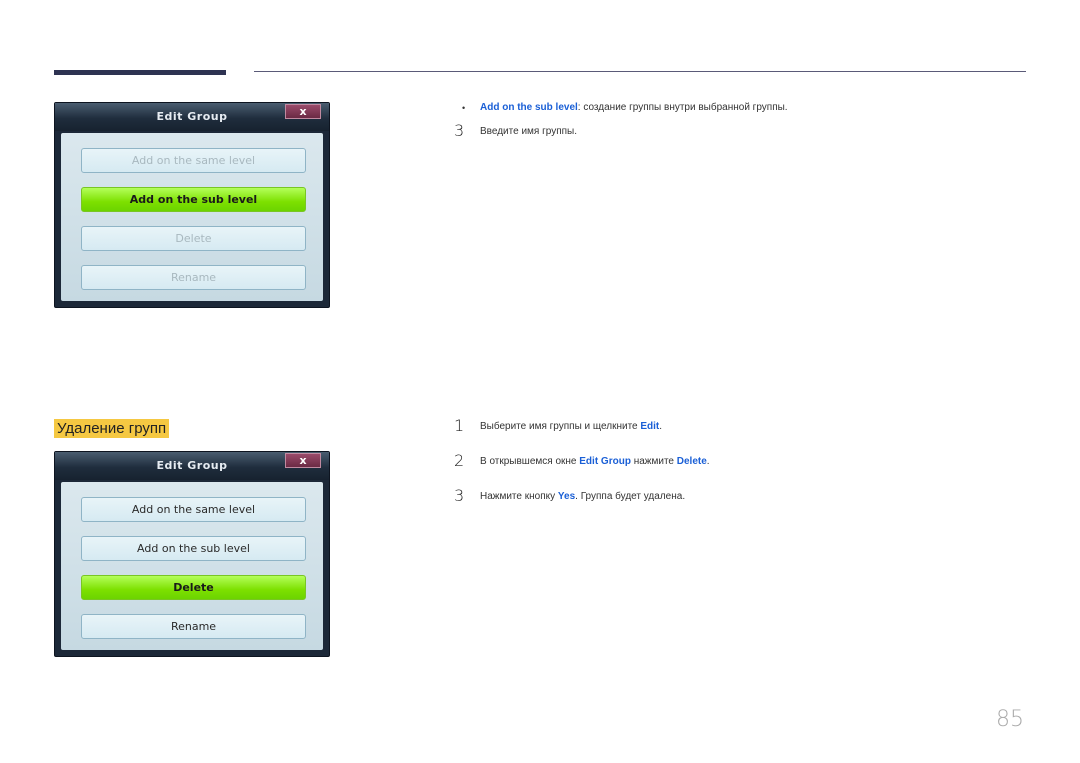  Describe the element at coordinates (528, 131) in the screenshot. I see `step-text: Введите имя группы.` at that location.